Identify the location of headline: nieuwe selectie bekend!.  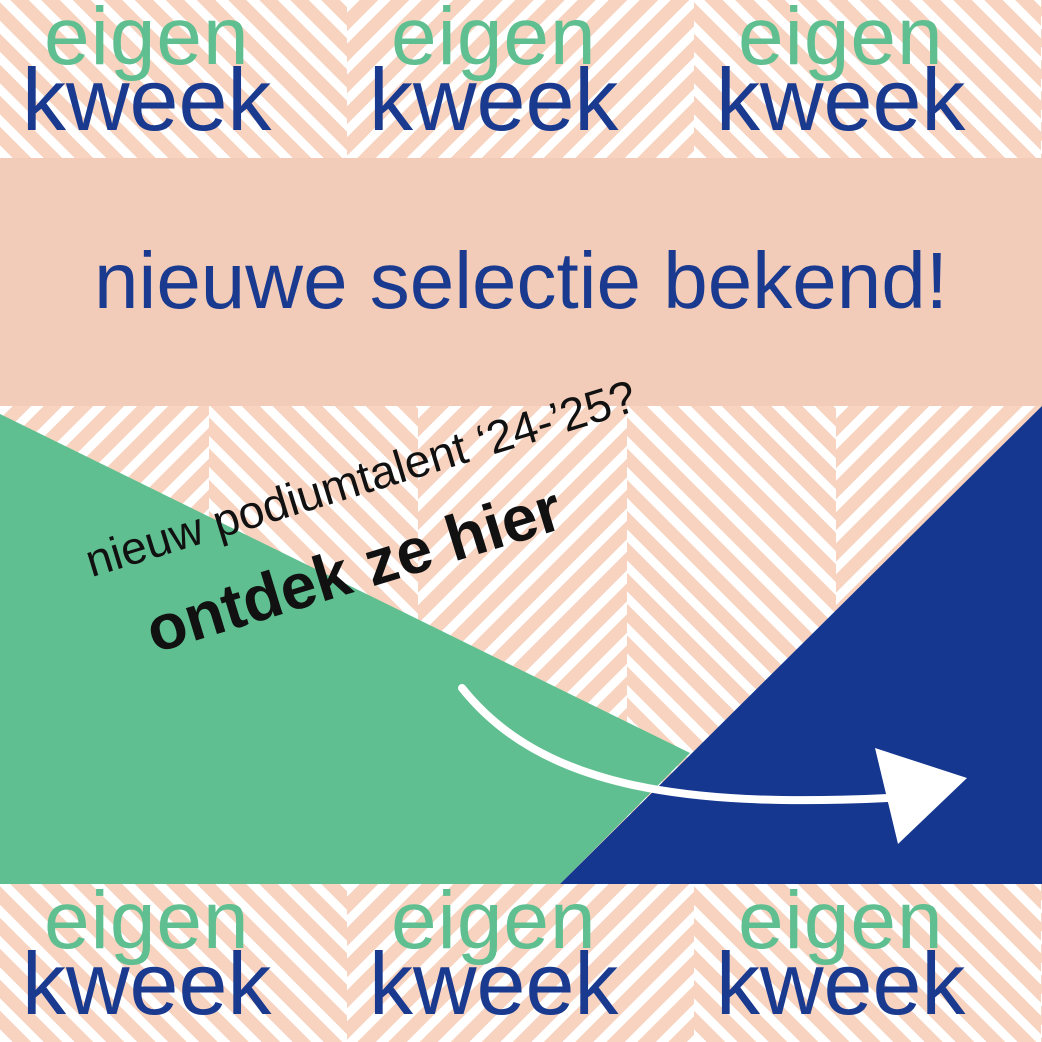
(521, 280).